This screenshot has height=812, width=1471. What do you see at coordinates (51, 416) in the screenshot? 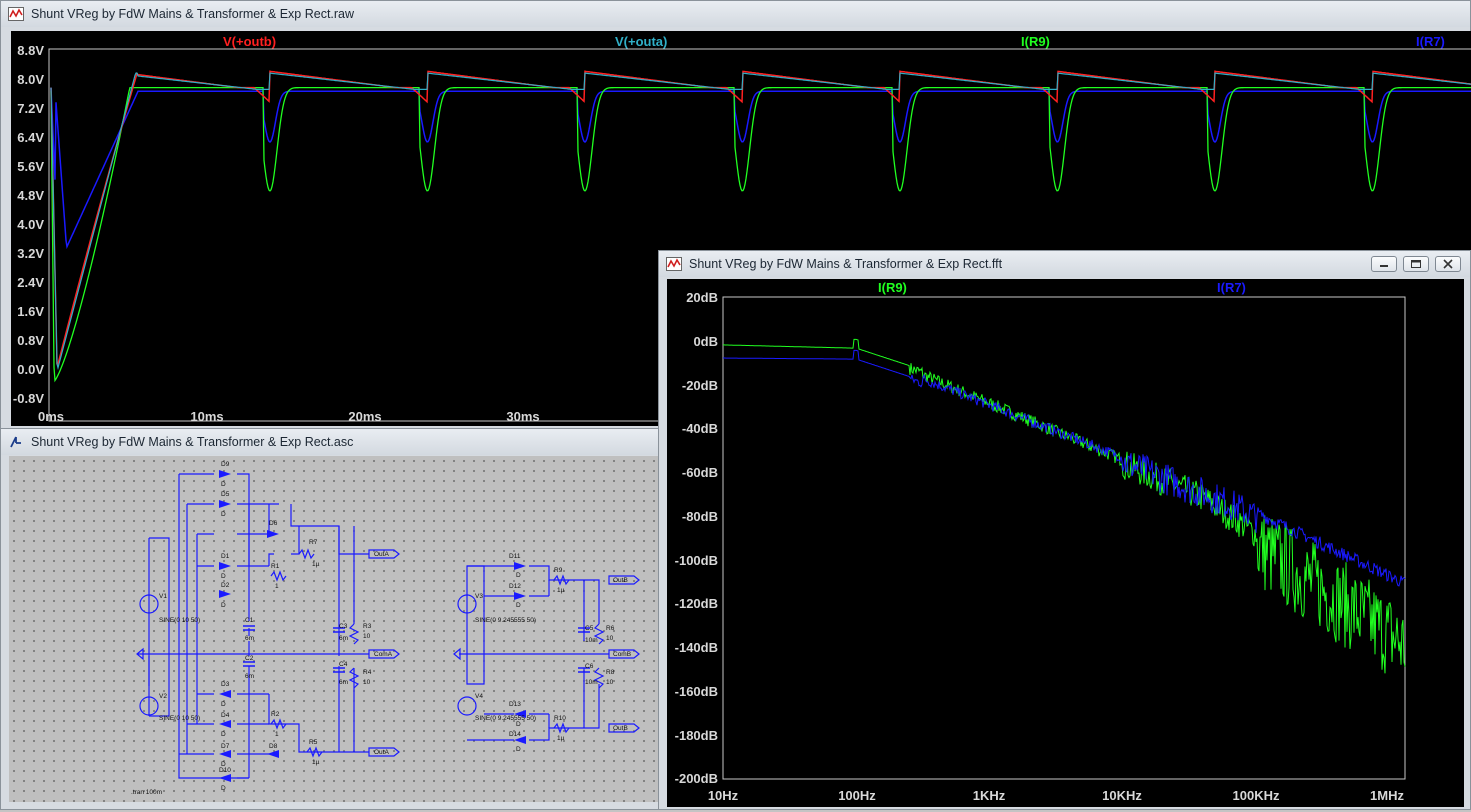
I see `raw-x-tick: 0ms` at bounding box center [51, 416].